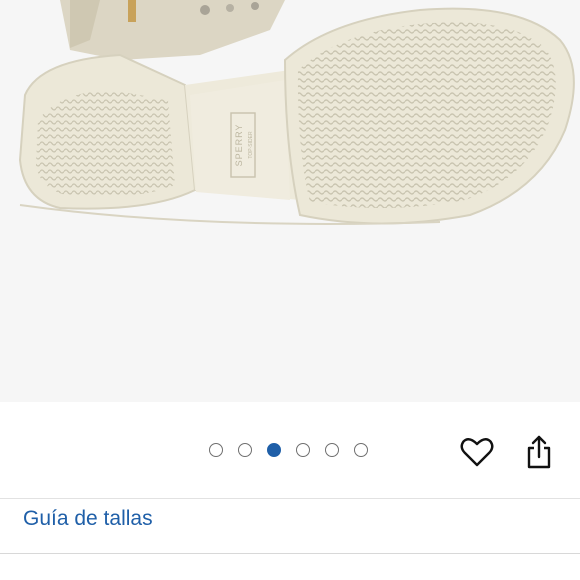  I want to click on brand-stamp-line1: SPERRY, so click(239, 145).